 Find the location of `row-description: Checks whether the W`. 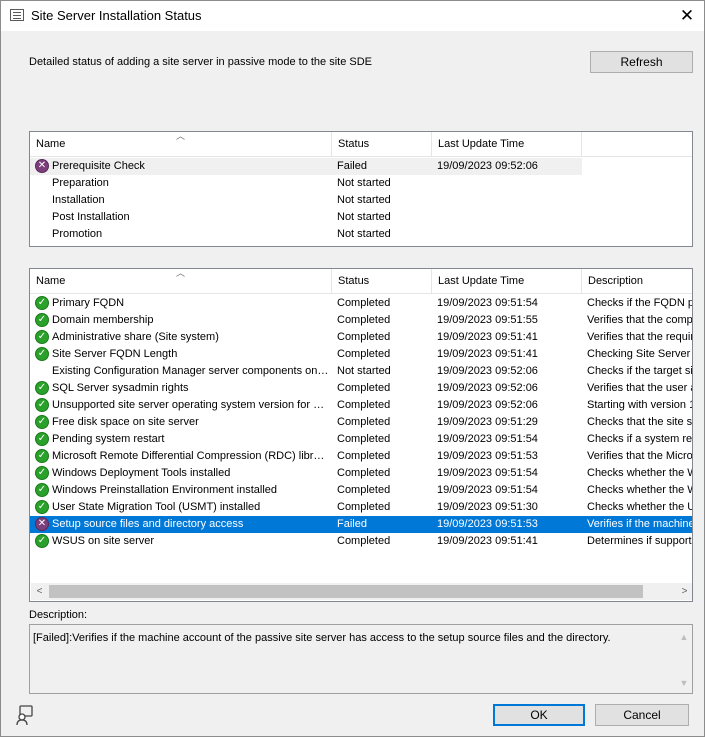

row-description: Checks whether the W is located at coordinates (639, 473).